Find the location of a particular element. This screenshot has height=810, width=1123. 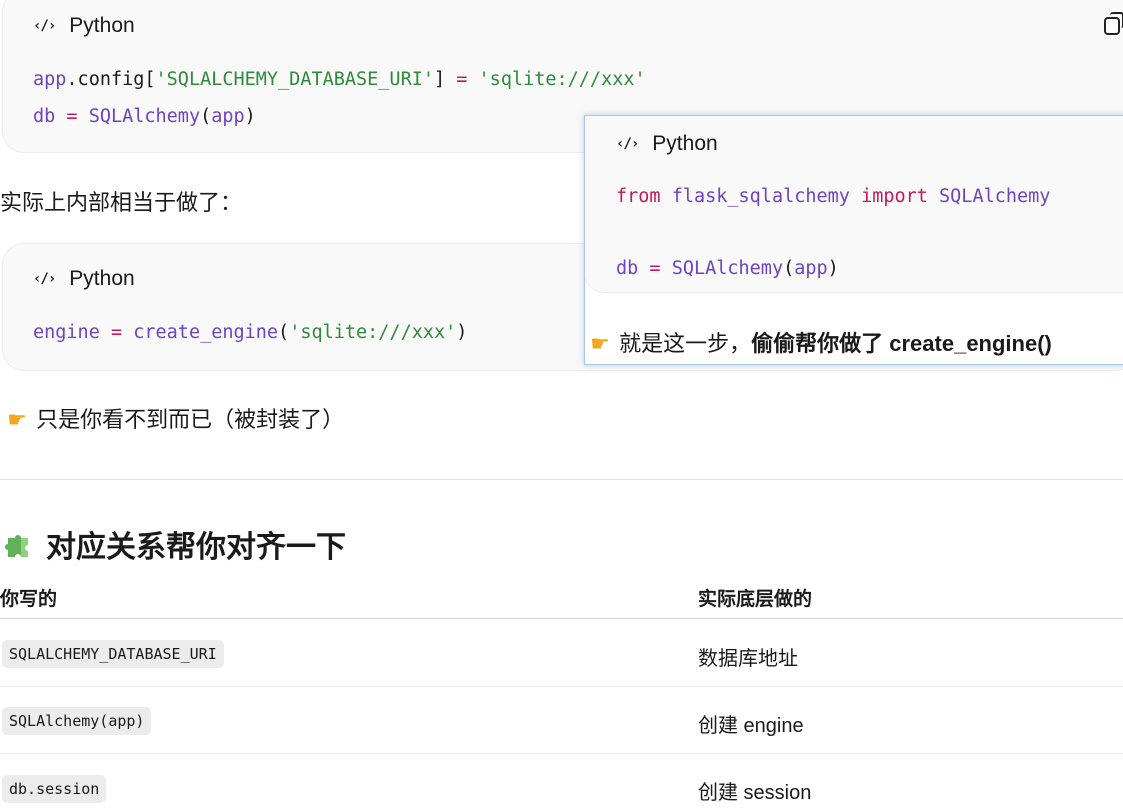

table-header-actual: 实际底层做的 is located at coordinates (755, 599).